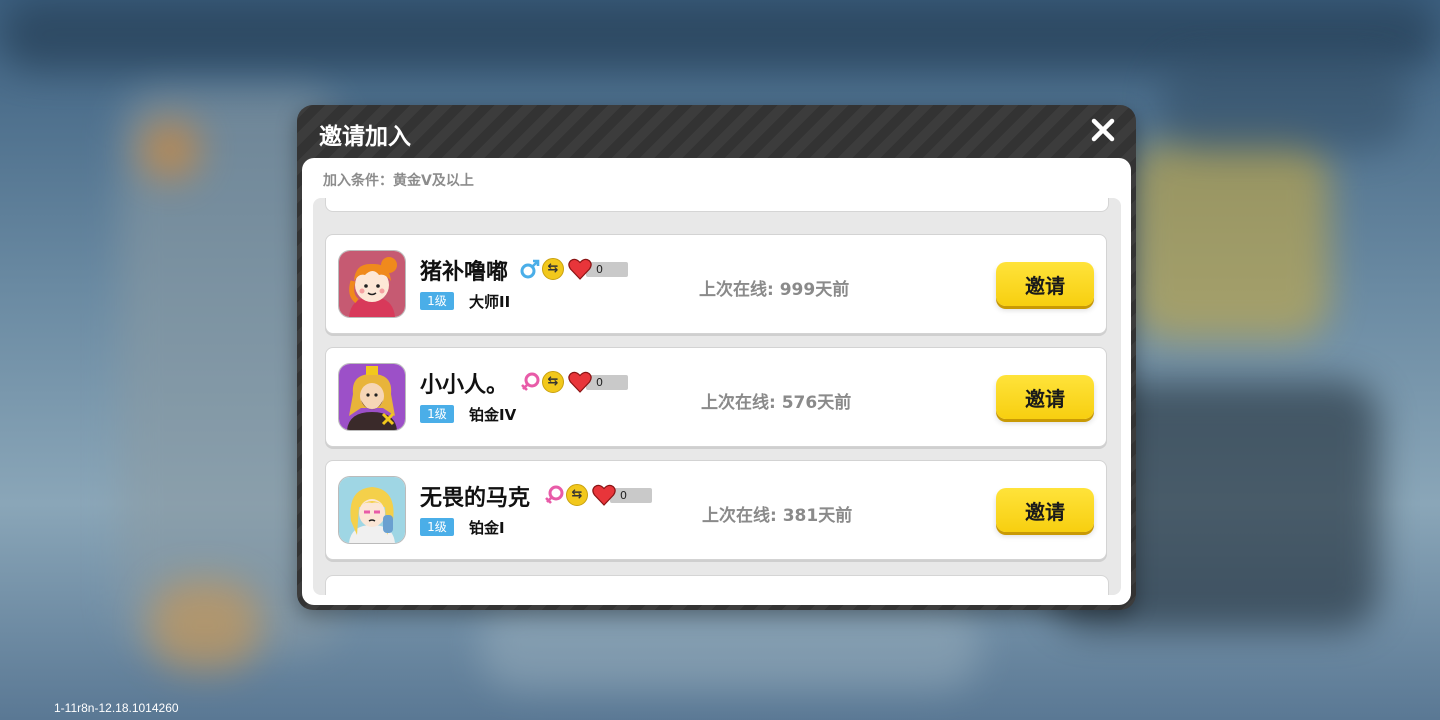 This screenshot has height=720, width=1440. Describe the element at coordinates (487, 528) in the screenshot. I see `rank-label: 铂金I` at that location.